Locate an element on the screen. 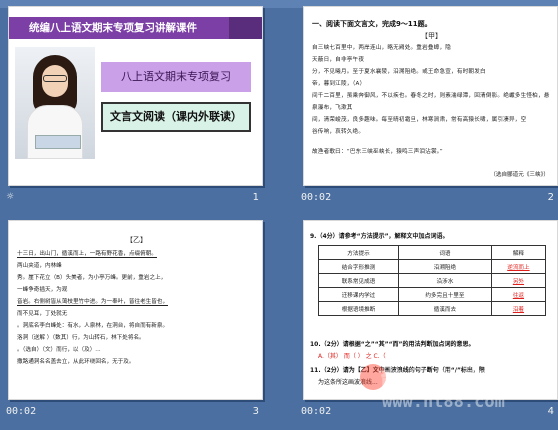 The height and width of the screenshot is (430, 558). table-row: 结合字形推测 沿溯阻绝 逆流而上 is located at coordinates (432, 266).